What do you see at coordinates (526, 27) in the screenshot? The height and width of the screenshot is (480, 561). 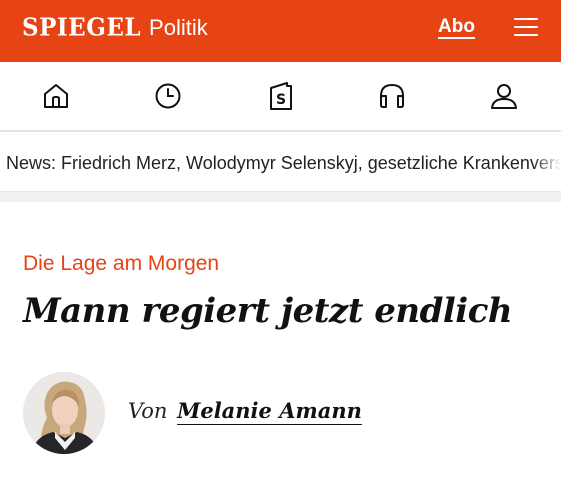 I see `hamburger-menu-icon` at bounding box center [526, 27].